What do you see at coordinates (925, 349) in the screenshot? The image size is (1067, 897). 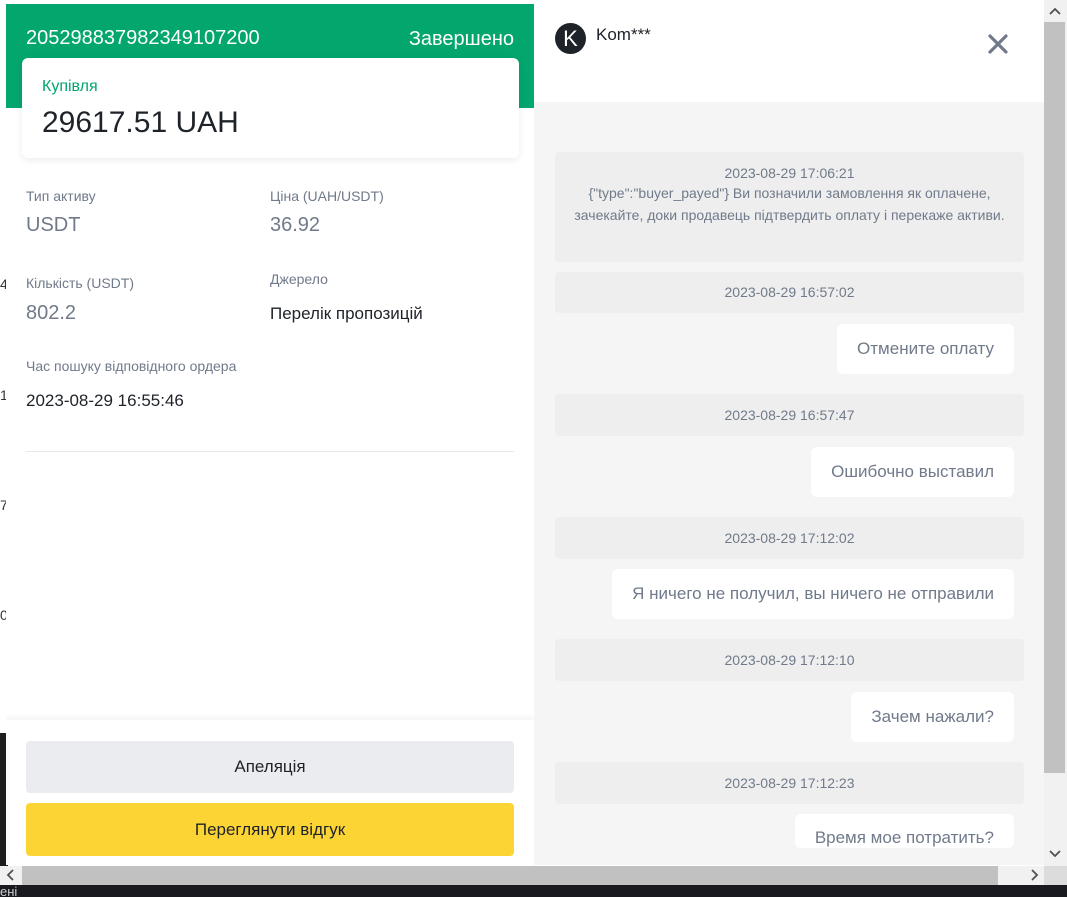 I see `chat-bubble: Отмените оплату` at bounding box center [925, 349].